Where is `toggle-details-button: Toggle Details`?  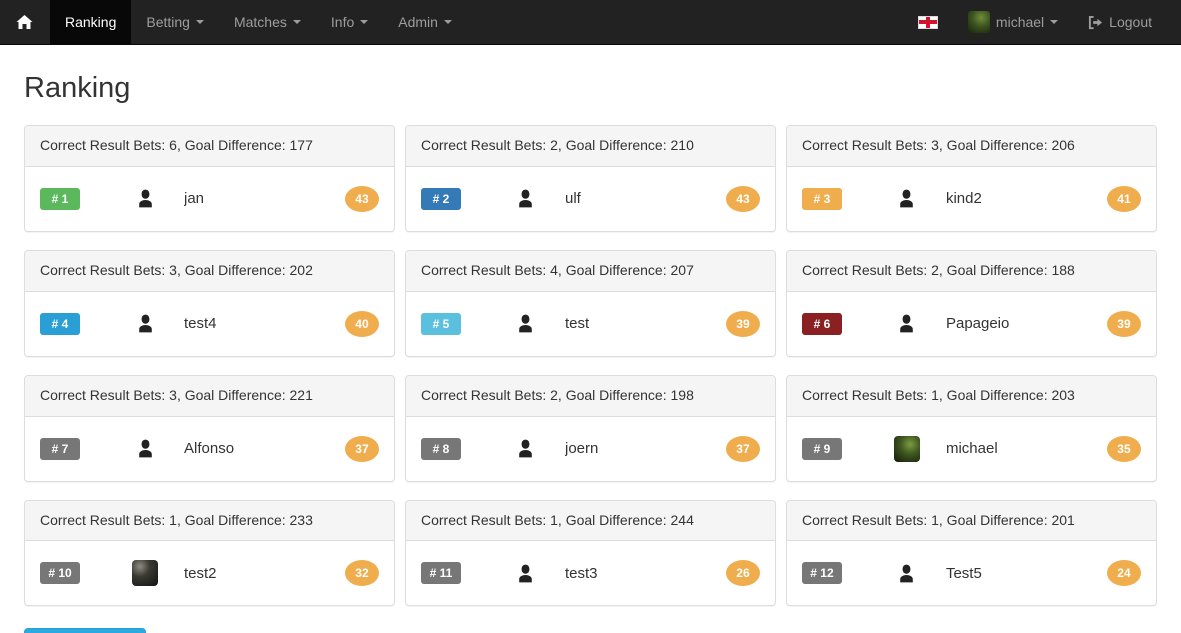 toggle-details-button: Toggle Details is located at coordinates (85, 630).